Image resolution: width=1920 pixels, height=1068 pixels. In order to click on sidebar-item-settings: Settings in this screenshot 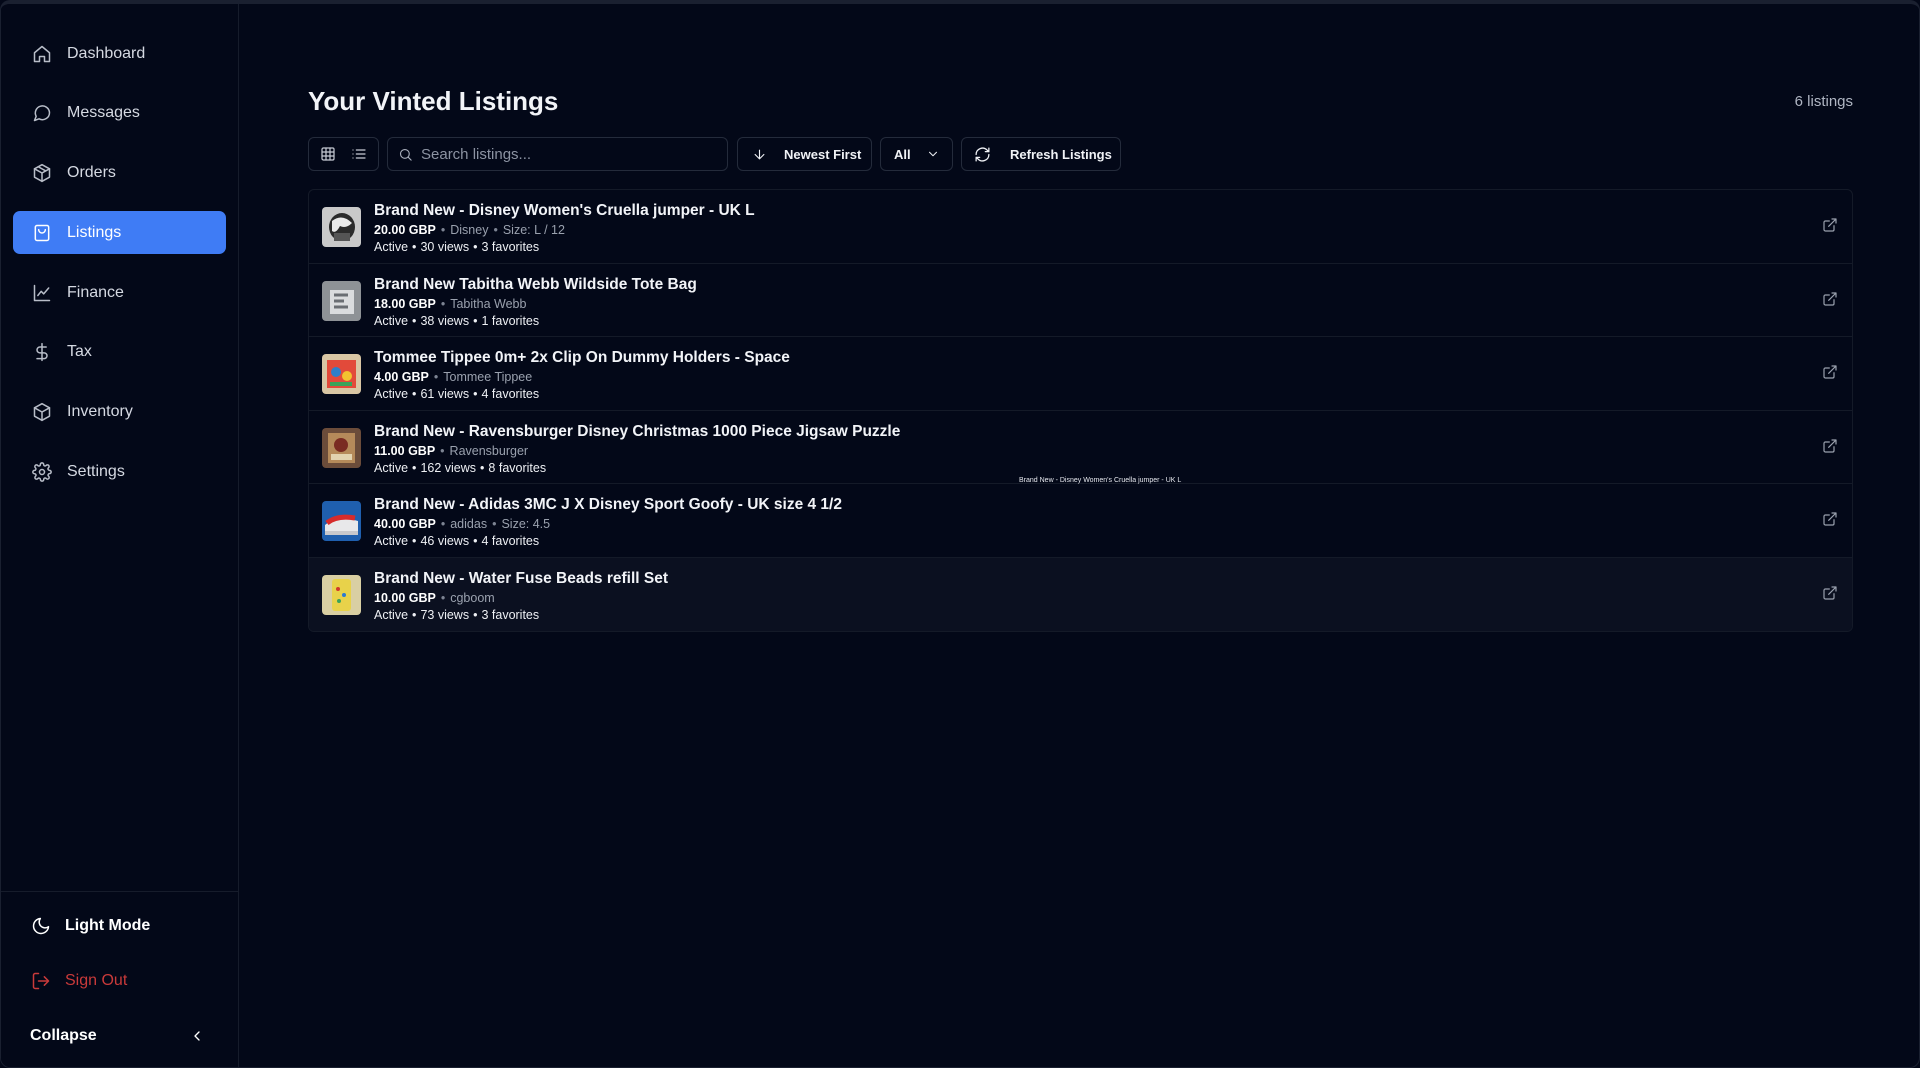, I will do `click(119, 472)`.